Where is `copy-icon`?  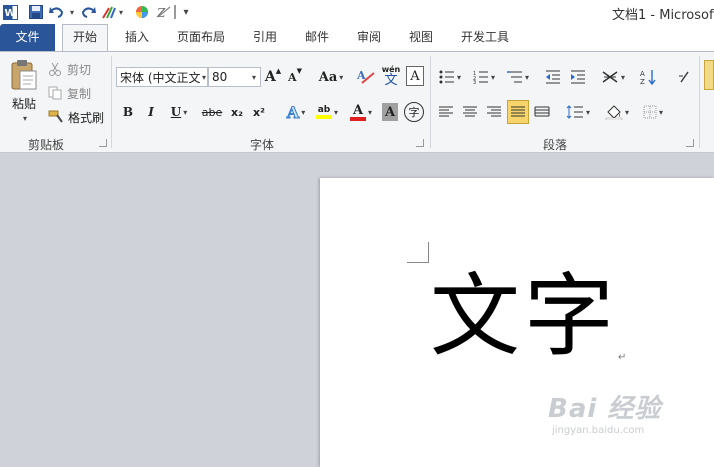
copy-icon is located at coordinates (55, 93).